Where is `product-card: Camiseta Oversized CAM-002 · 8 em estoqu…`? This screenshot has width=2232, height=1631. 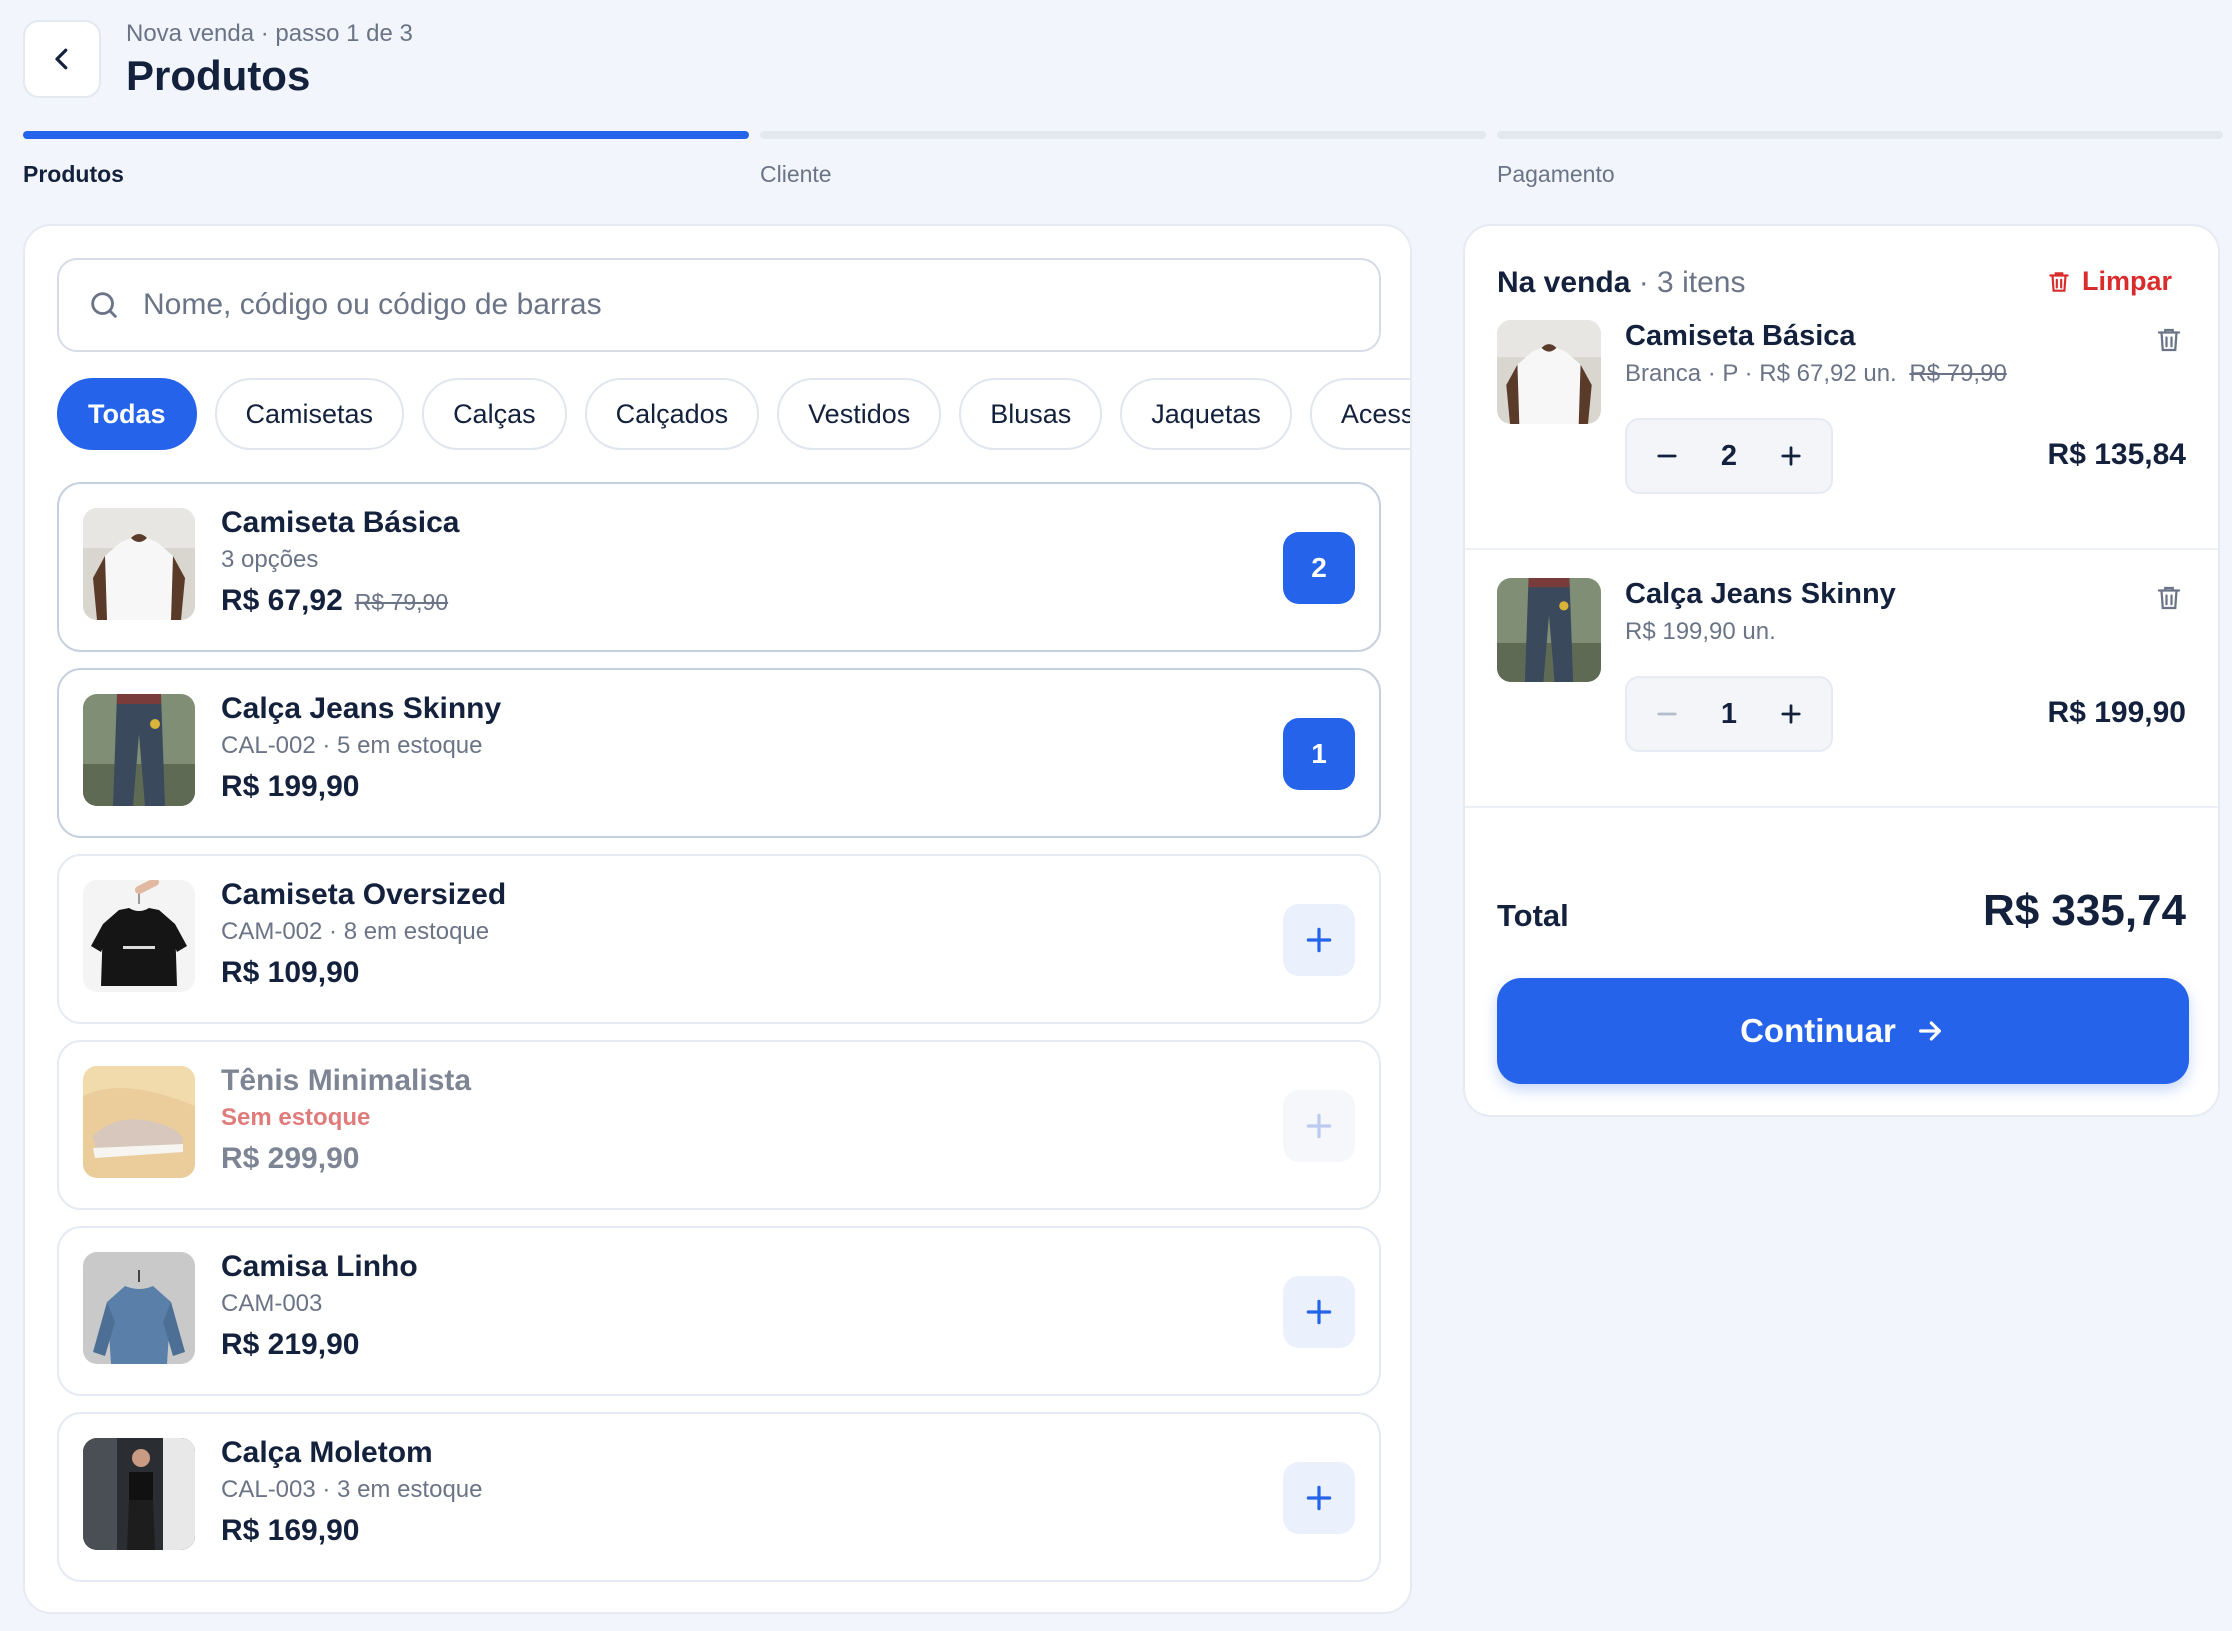 product-card: Camiseta Oversized CAM-002 · 8 em estoqu… is located at coordinates (719, 939).